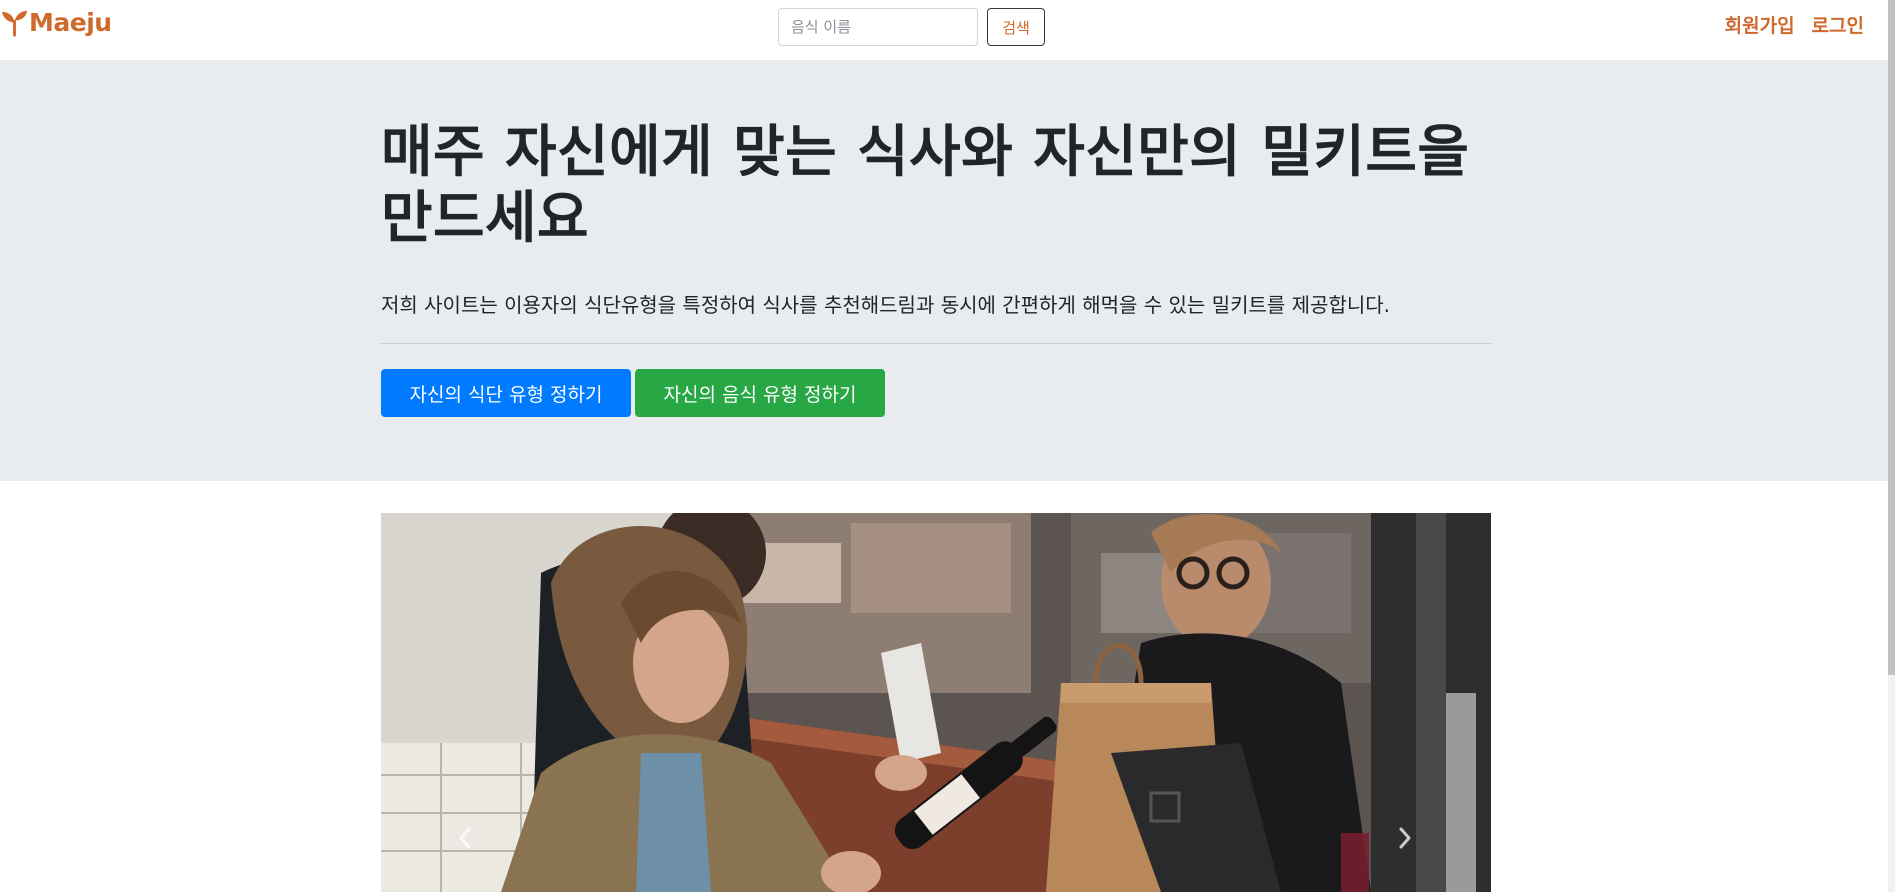 The width and height of the screenshot is (1895, 892). What do you see at coordinates (760, 393) in the screenshot?
I see `food-type-button: 자신의 음식 유형 정하기` at bounding box center [760, 393].